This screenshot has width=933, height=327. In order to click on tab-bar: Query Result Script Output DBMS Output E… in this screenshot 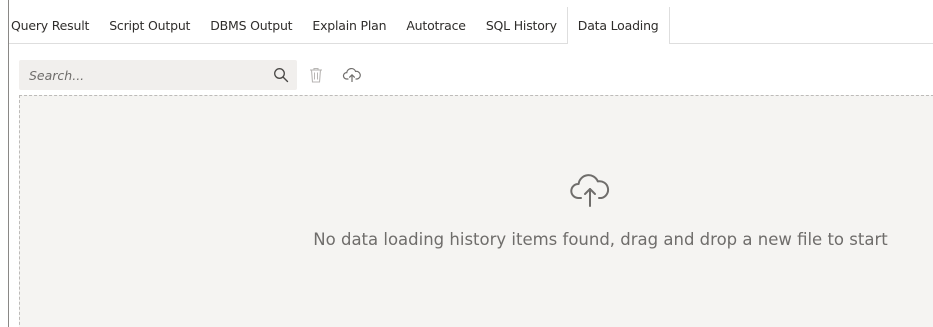, I will do `click(471, 25)`.